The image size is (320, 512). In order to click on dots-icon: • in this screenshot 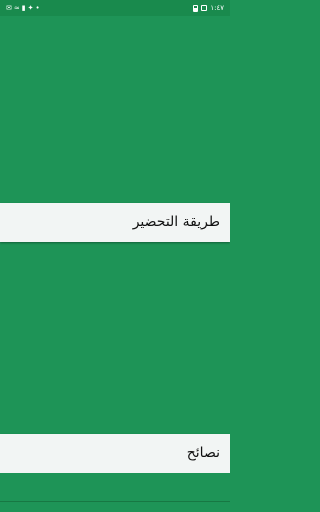, I will do `click(37, 8)`.